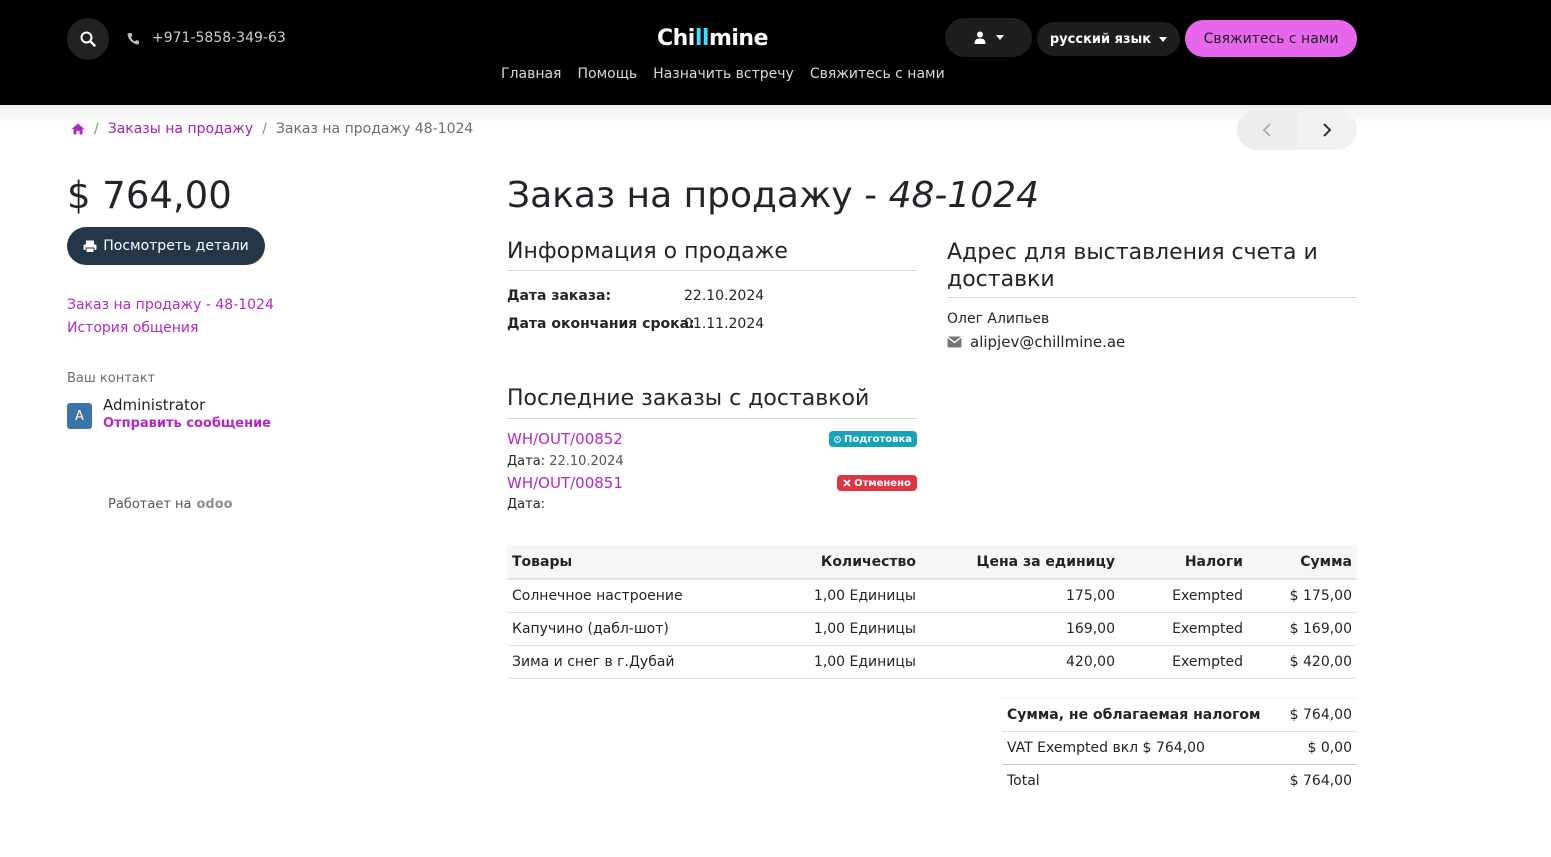 The height and width of the screenshot is (857, 1551). I want to click on search-icon, so click(88, 39).